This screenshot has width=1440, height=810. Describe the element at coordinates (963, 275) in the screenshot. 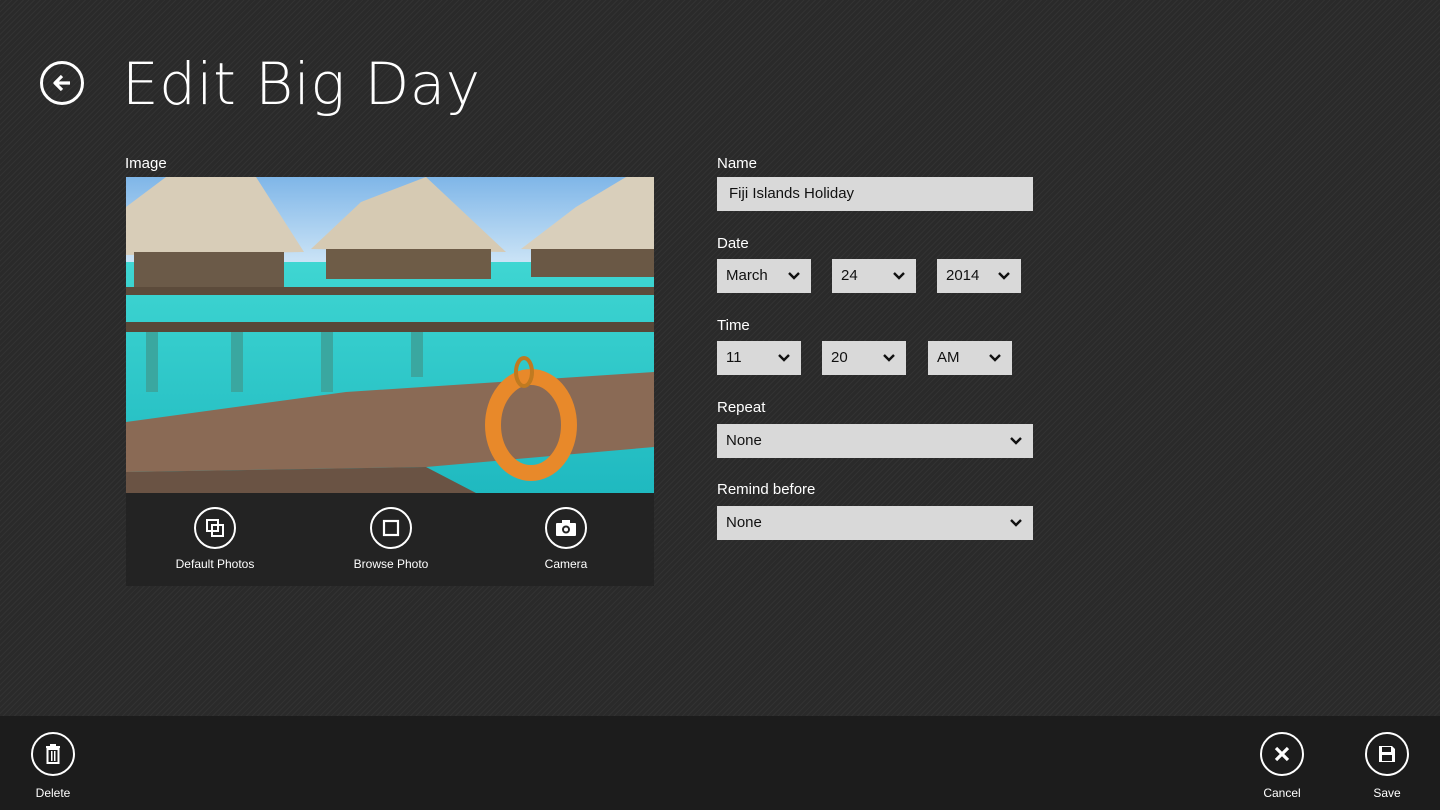

I see `year-value: 2014` at that location.